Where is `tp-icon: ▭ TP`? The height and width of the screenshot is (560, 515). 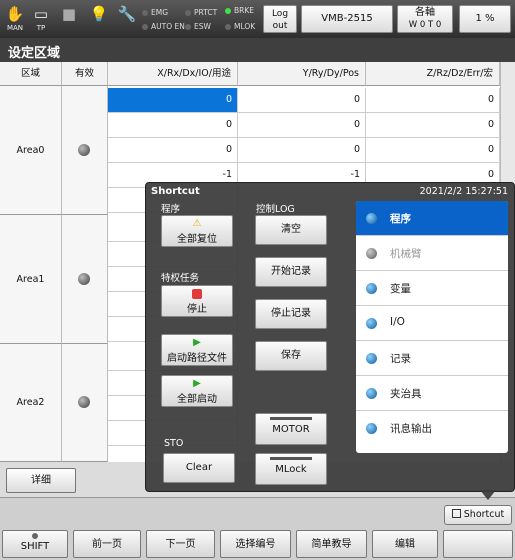 tp-icon: ▭ TP is located at coordinates (41, 19).